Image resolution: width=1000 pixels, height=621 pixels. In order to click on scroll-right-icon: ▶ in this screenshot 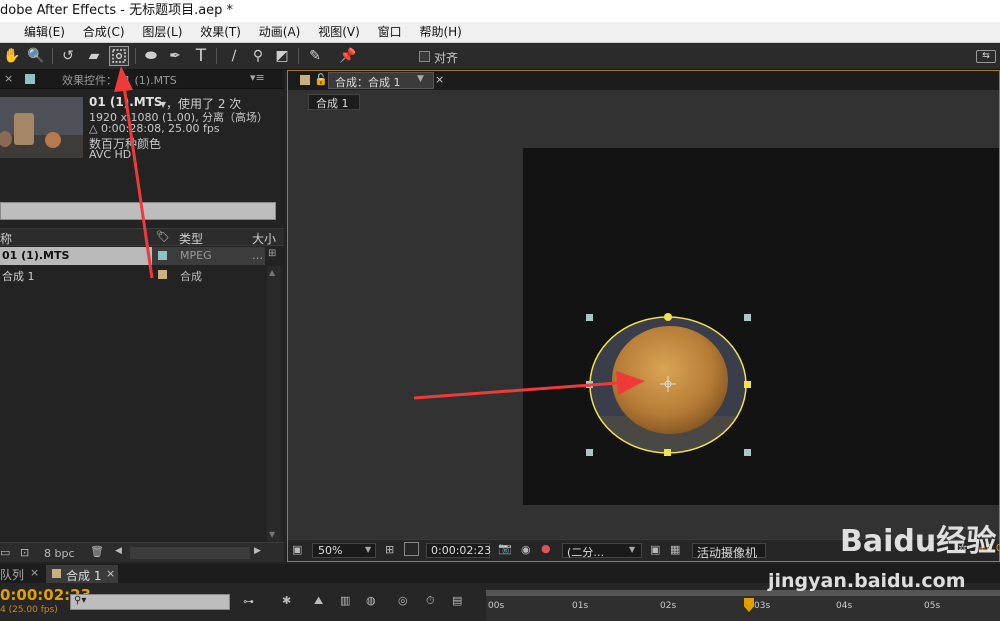, I will do `click(257, 551)`.